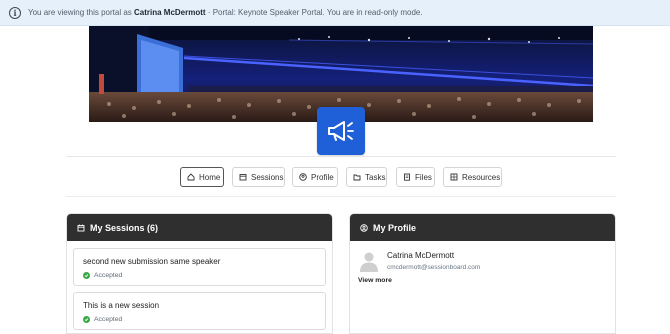 This screenshot has width=670, height=334. I want to click on nav-sessions-button: Sessions, so click(258, 177).